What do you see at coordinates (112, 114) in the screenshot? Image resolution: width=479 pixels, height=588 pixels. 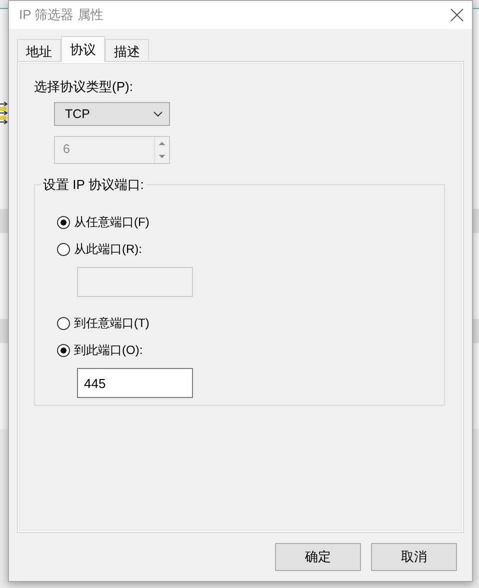 I see `protocol-dropdown: TCP` at bounding box center [112, 114].